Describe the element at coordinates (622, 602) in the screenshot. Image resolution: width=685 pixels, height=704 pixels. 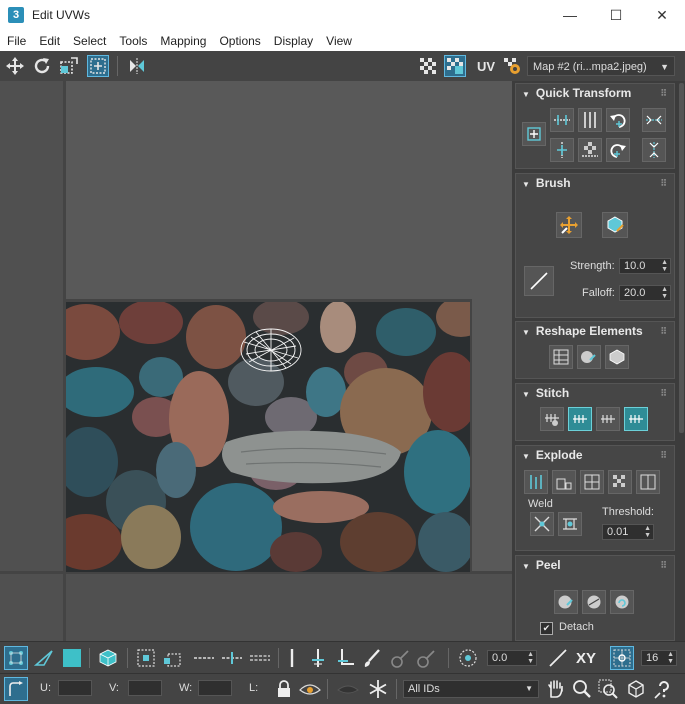
I see `peel-reset-icon` at that location.